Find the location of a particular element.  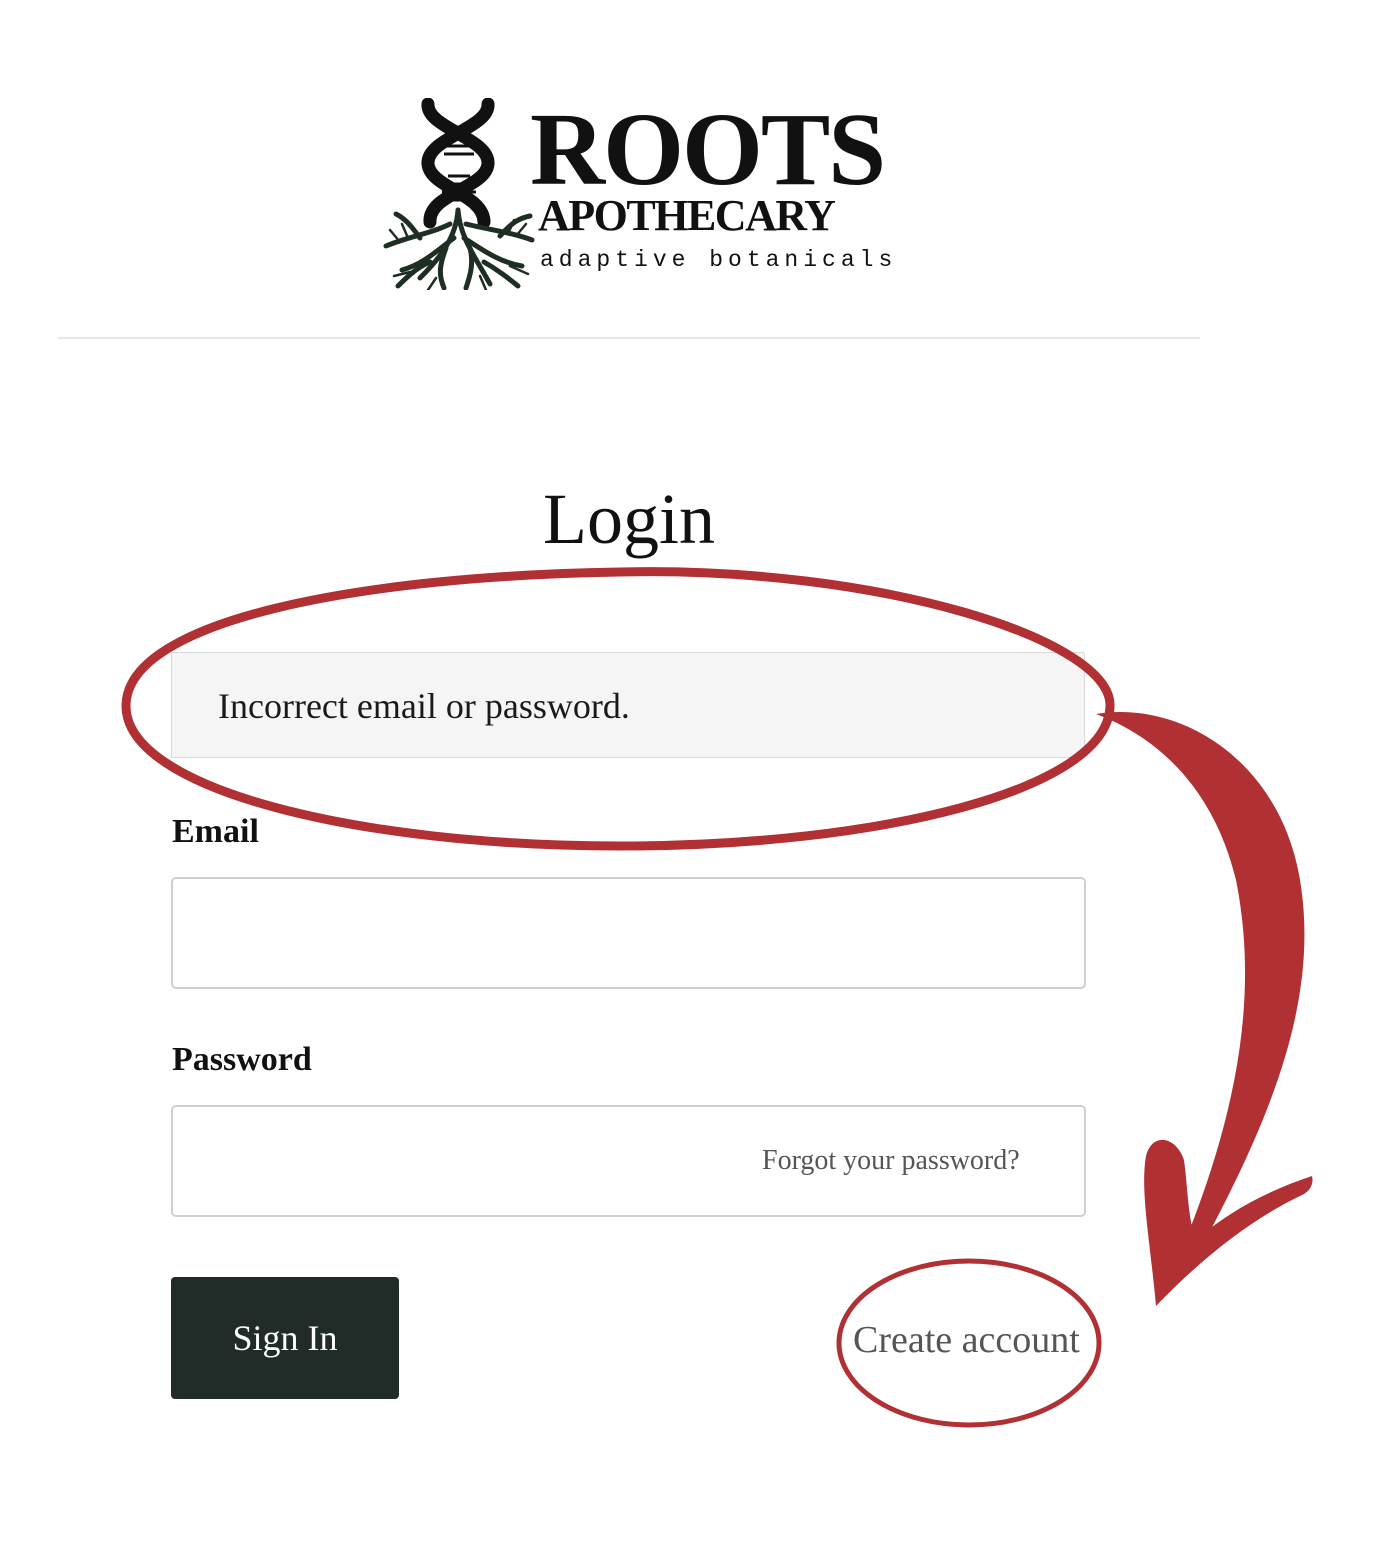

create-account-link: Create account is located at coordinates (966, 1340).